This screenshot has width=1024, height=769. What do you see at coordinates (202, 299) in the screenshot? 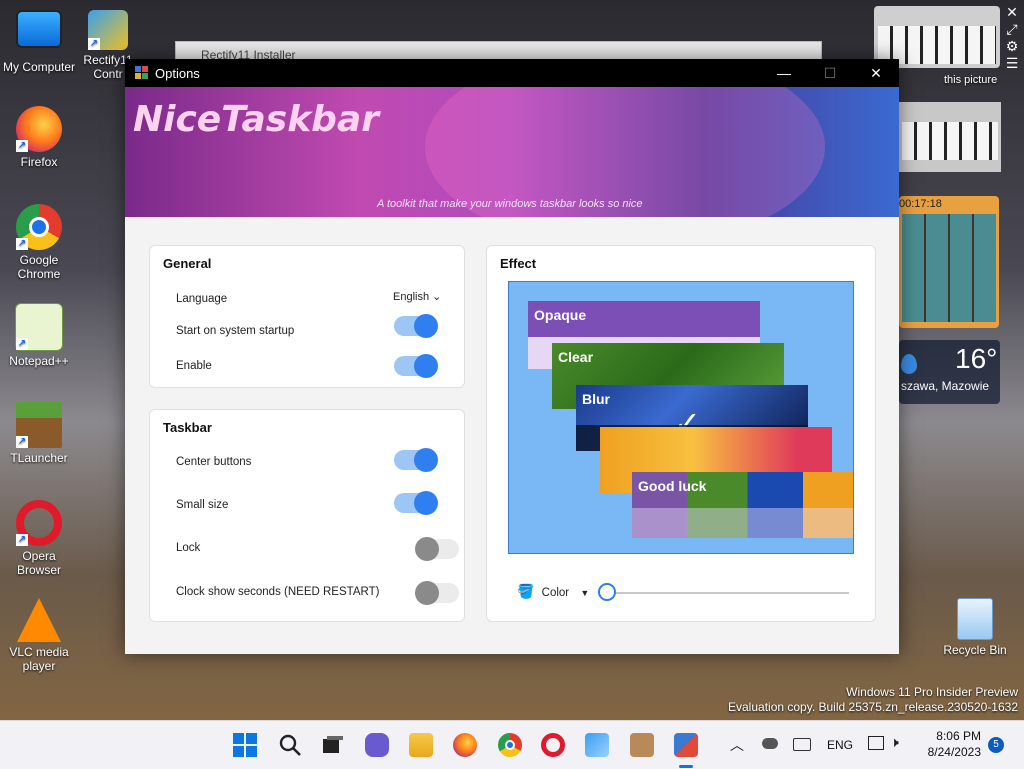
I see `language-label: Language` at bounding box center [202, 299].